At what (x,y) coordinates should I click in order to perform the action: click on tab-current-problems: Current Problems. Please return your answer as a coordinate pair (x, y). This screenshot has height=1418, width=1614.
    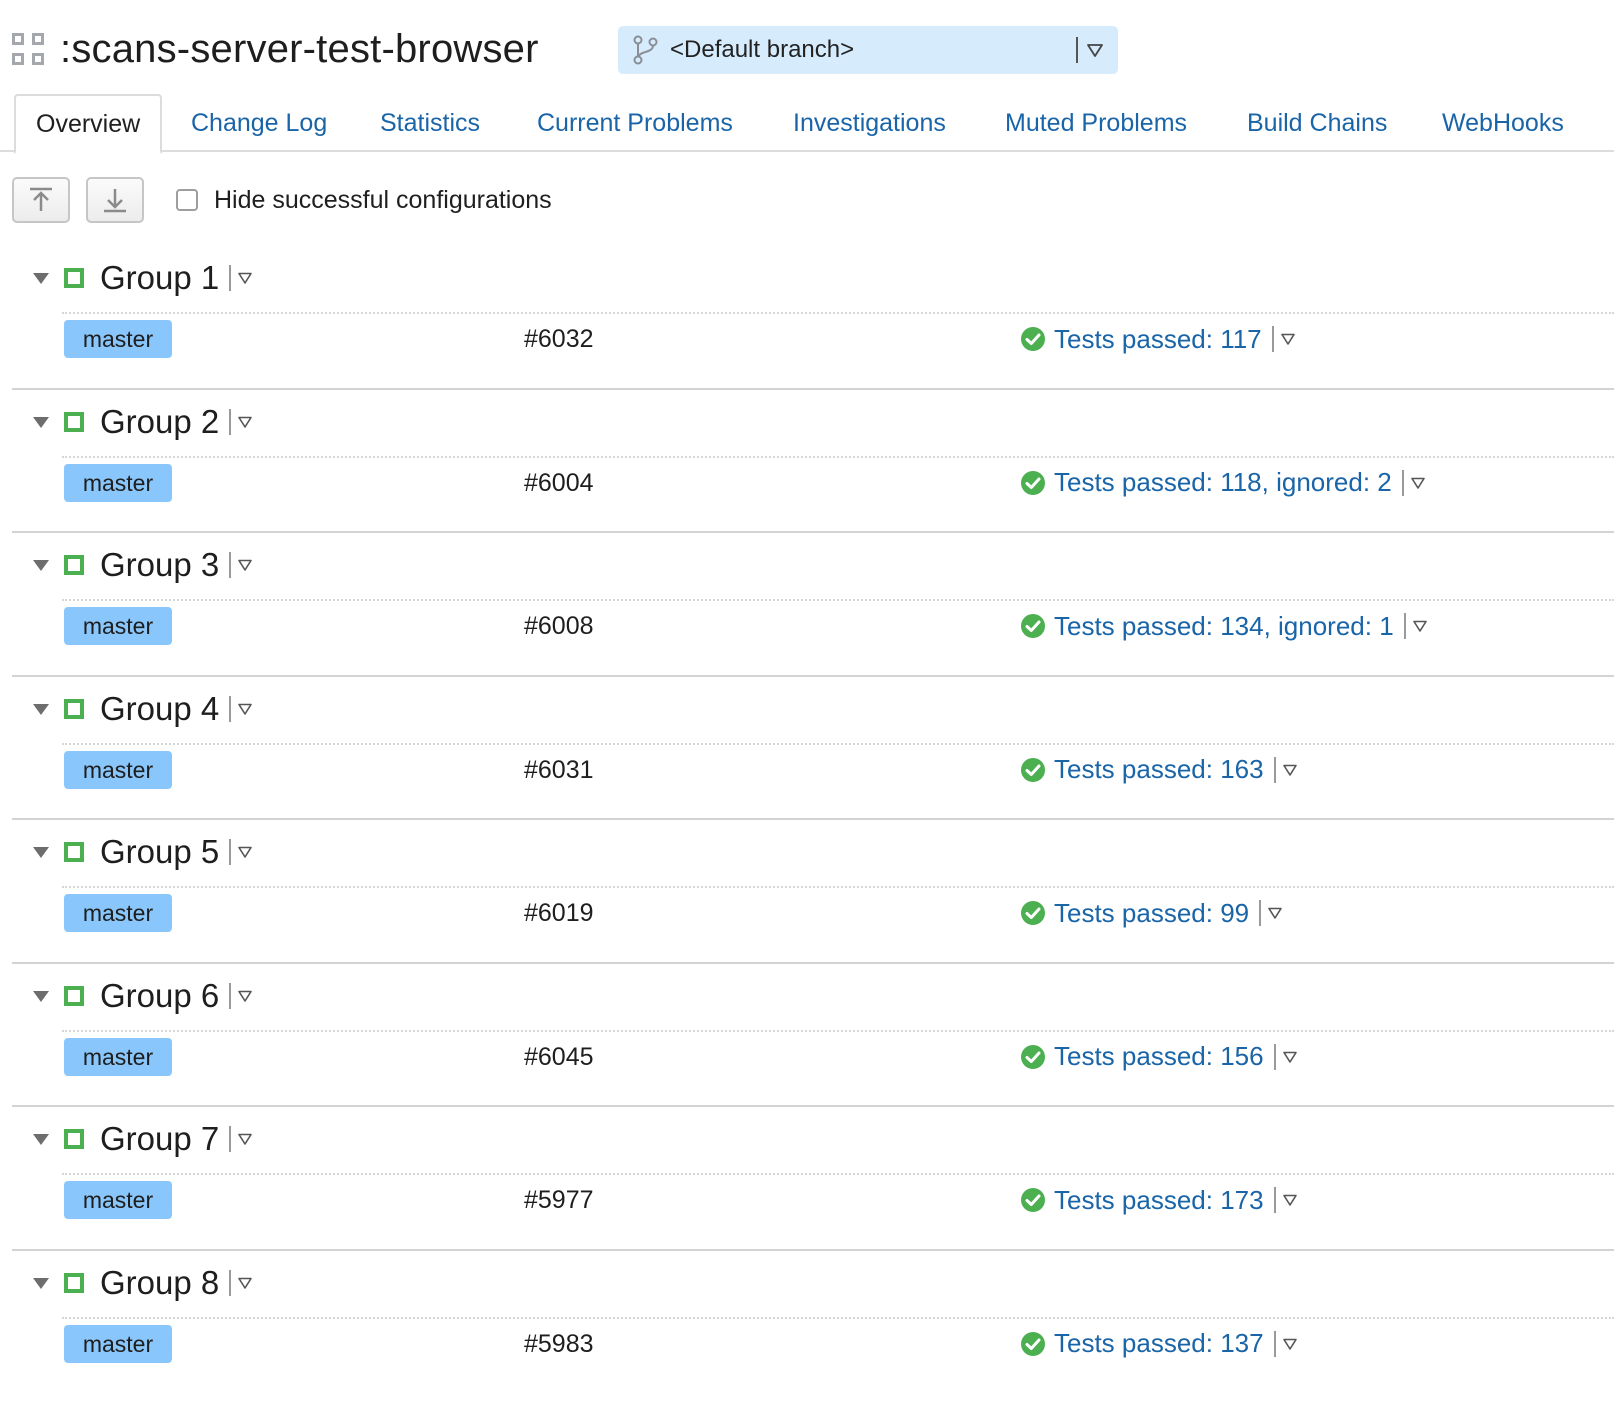
    Looking at the image, I should click on (635, 123).